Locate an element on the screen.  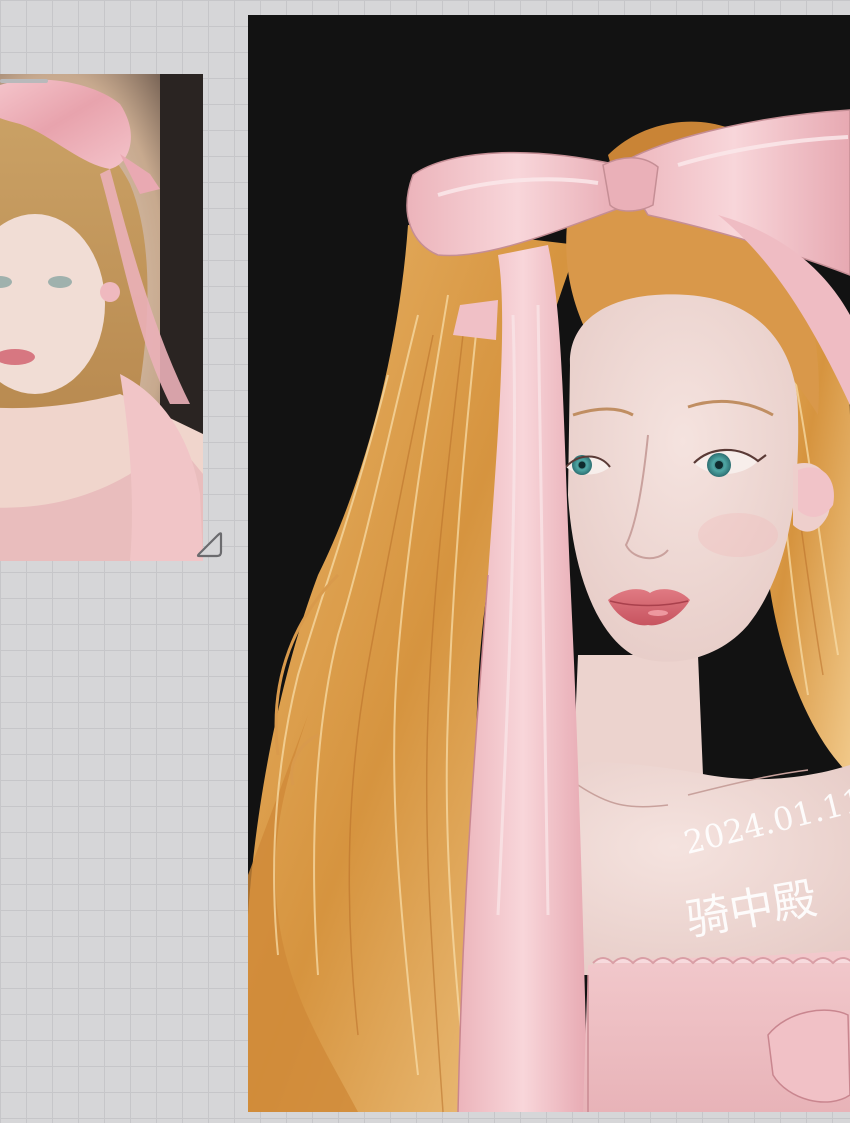
reference-drag-bar is located at coordinates (24, 81).